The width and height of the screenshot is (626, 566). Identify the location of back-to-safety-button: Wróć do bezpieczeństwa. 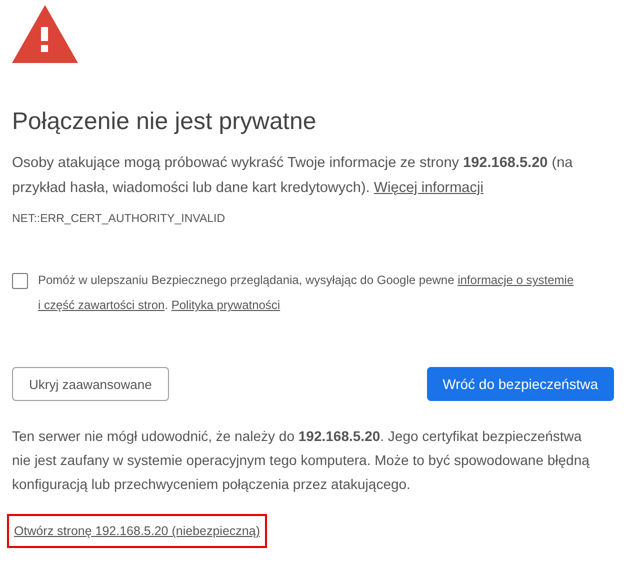
(520, 384).